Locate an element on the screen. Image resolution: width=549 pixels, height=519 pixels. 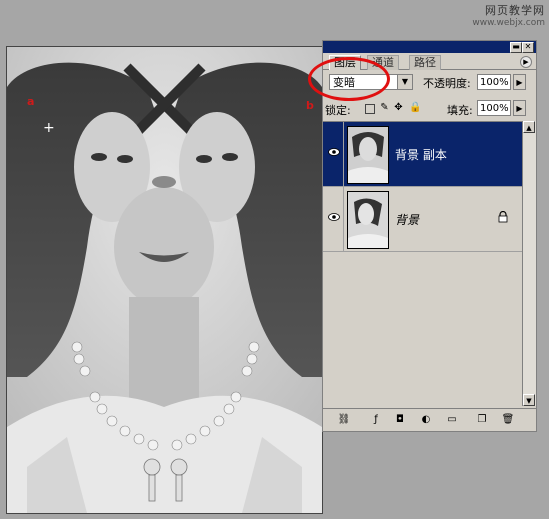
lock-brush-icon: ✎ is located at coordinates (384, 107).